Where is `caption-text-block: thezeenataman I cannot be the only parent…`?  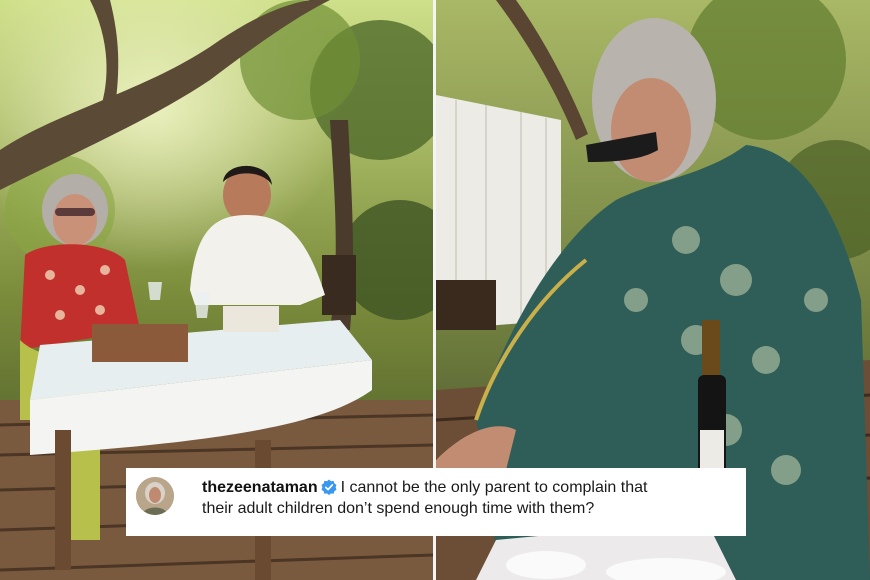 caption-text-block: thezeenataman I cannot be the only parent… is located at coordinates (424, 498).